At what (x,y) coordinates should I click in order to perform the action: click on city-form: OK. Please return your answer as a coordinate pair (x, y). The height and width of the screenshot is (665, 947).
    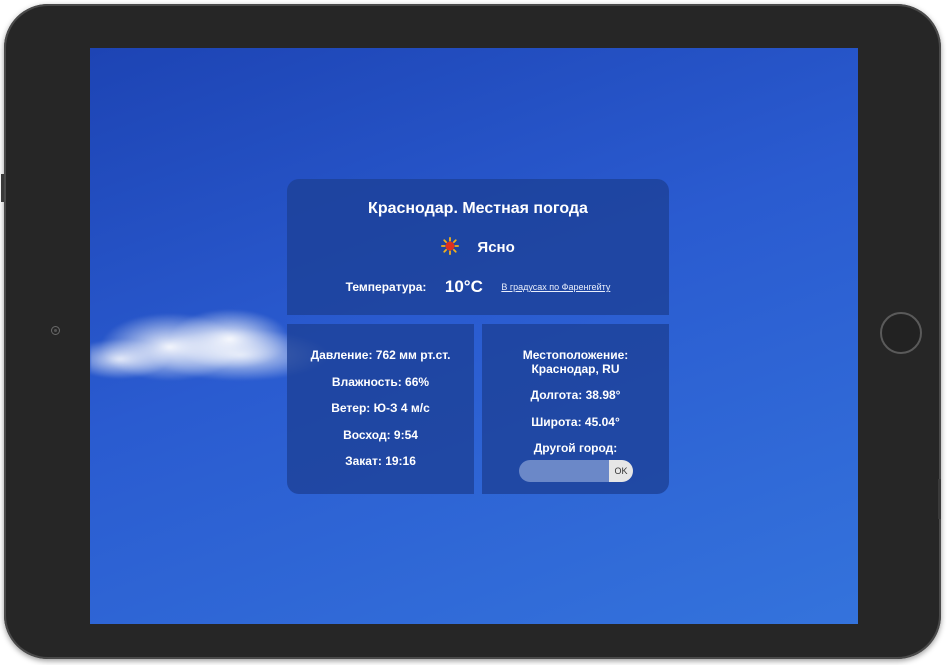
    Looking at the image, I should click on (576, 471).